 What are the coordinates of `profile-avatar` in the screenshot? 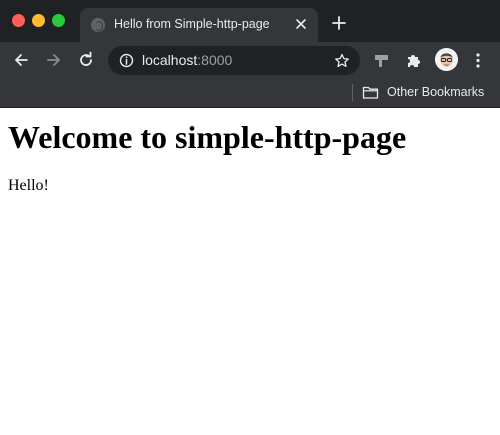 It's located at (446, 59).